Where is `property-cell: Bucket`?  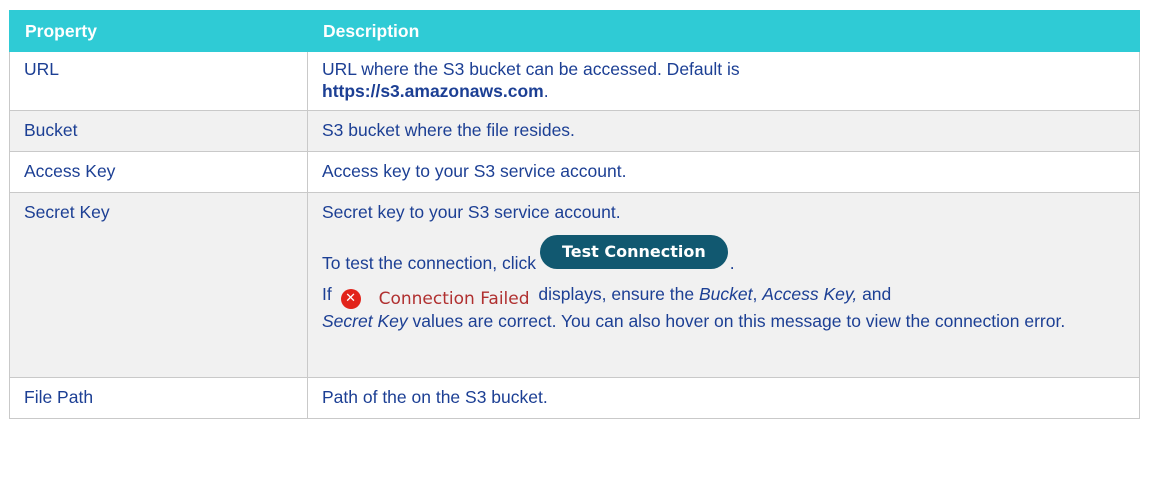
property-cell: Bucket is located at coordinates (158, 131).